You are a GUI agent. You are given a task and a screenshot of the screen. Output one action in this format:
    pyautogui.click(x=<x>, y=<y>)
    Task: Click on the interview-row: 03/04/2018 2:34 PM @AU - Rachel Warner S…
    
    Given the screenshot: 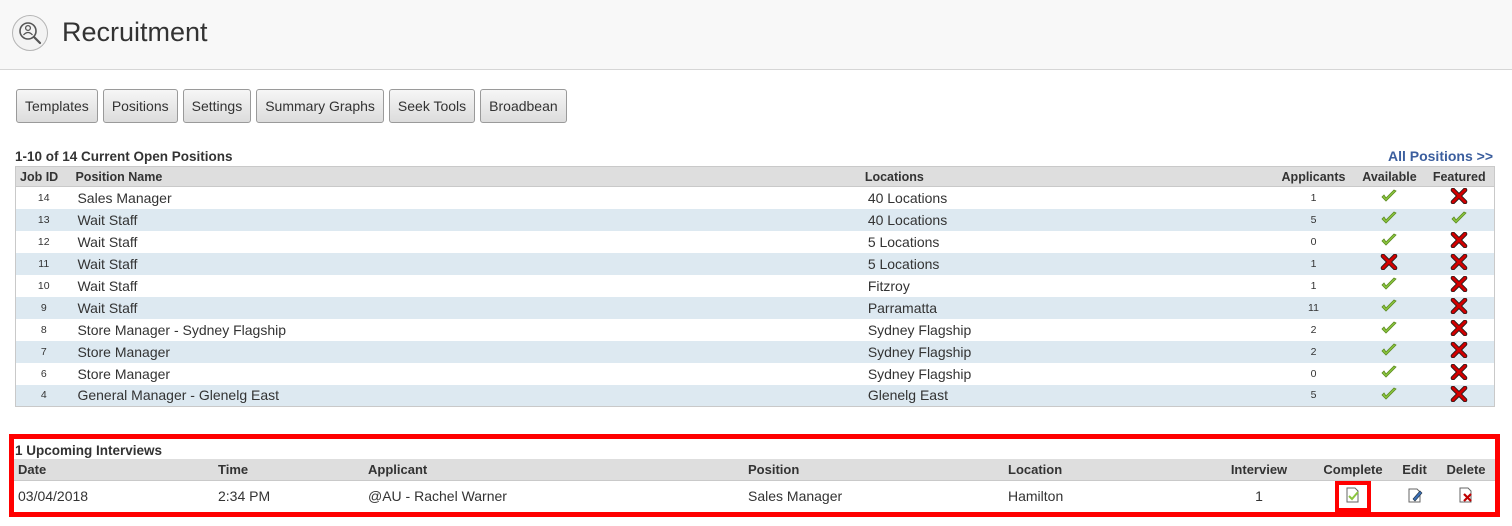 What is the action you would take?
    pyautogui.click(x=754, y=496)
    